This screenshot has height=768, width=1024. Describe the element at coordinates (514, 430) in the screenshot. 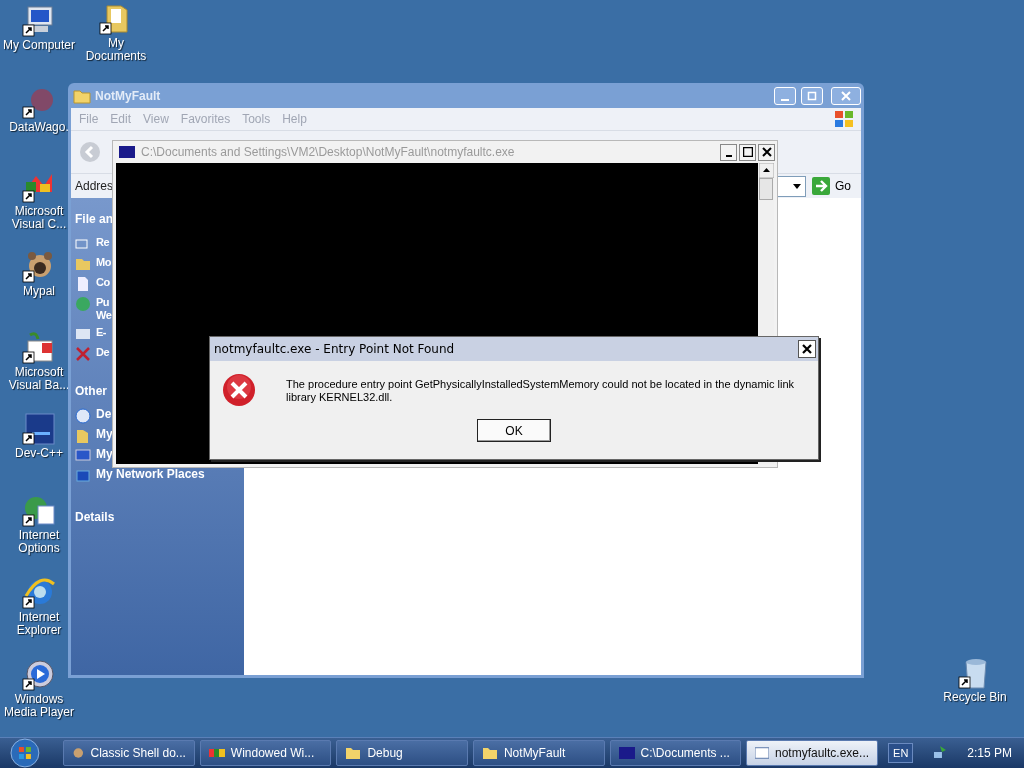

I see `ok-button: OK` at that location.